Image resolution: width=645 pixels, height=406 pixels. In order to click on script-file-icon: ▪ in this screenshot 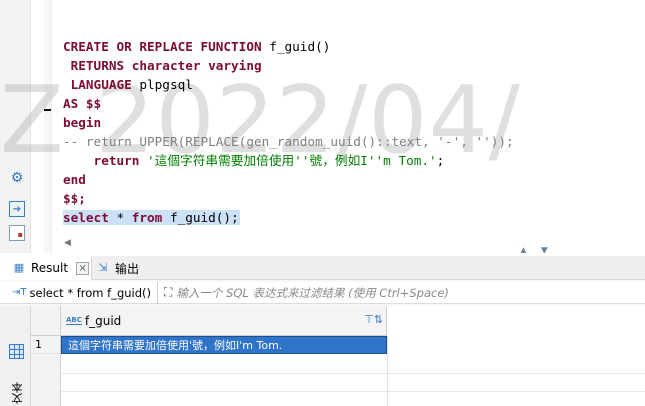, I will do `click(17, 233)`.